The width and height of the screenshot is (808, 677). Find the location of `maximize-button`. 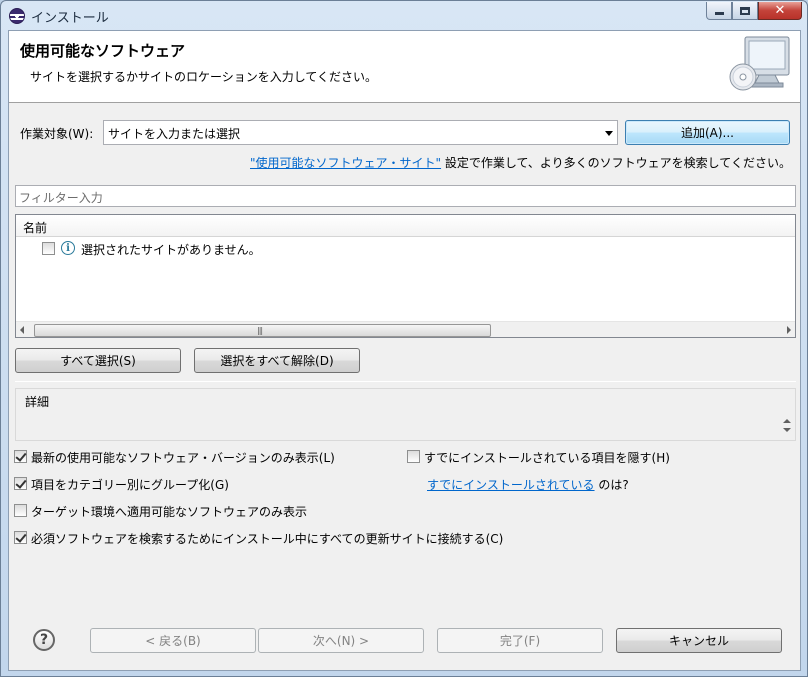

maximize-button is located at coordinates (745, 11).